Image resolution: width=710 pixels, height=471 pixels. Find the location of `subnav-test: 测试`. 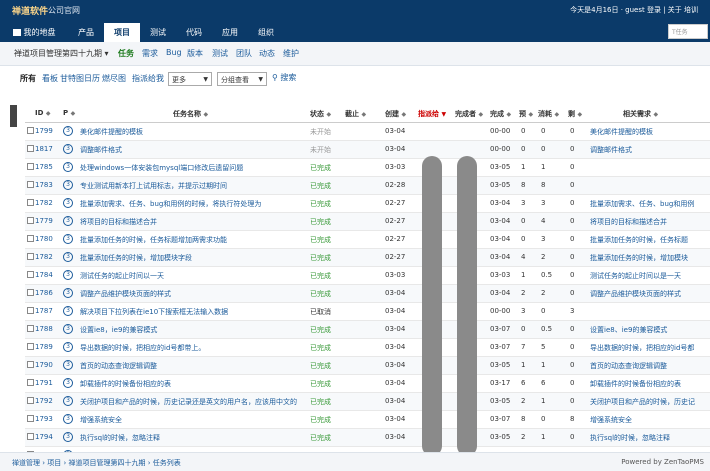

subnav-test: 测试 is located at coordinates (220, 53).